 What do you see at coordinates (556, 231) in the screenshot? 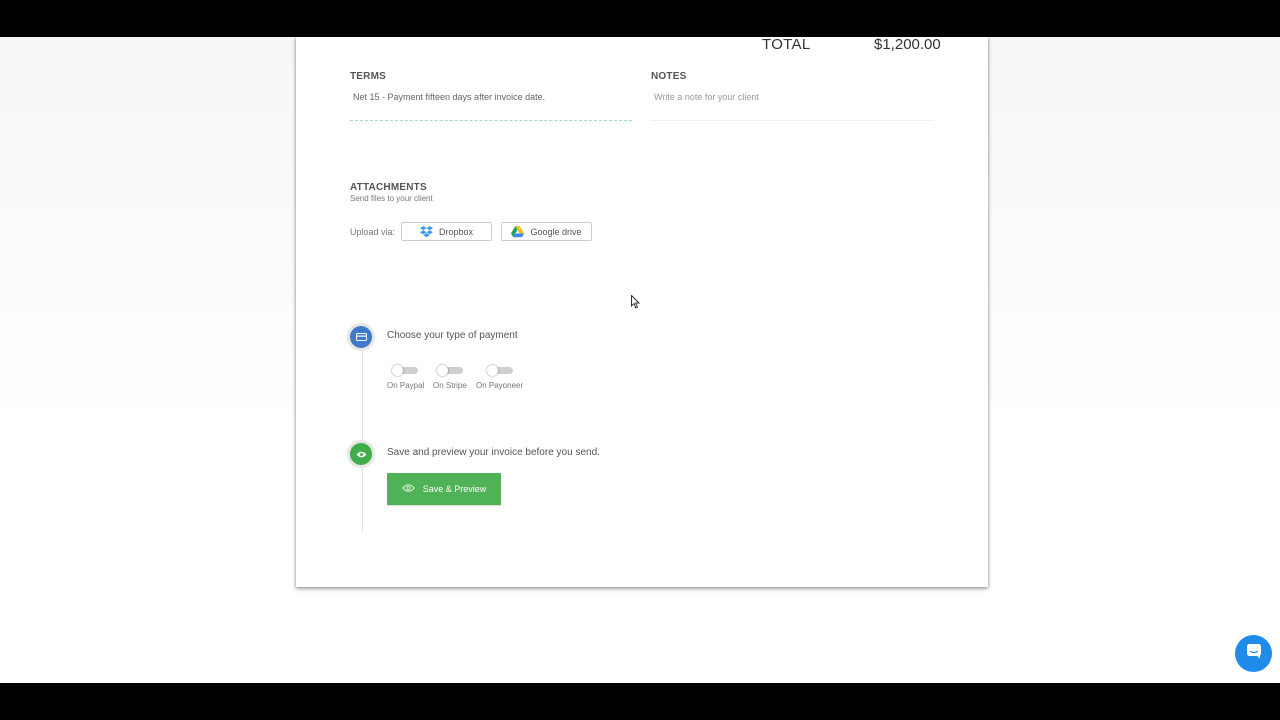
I see `google-drive-label: Google drive` at bounding box center [556, 231].